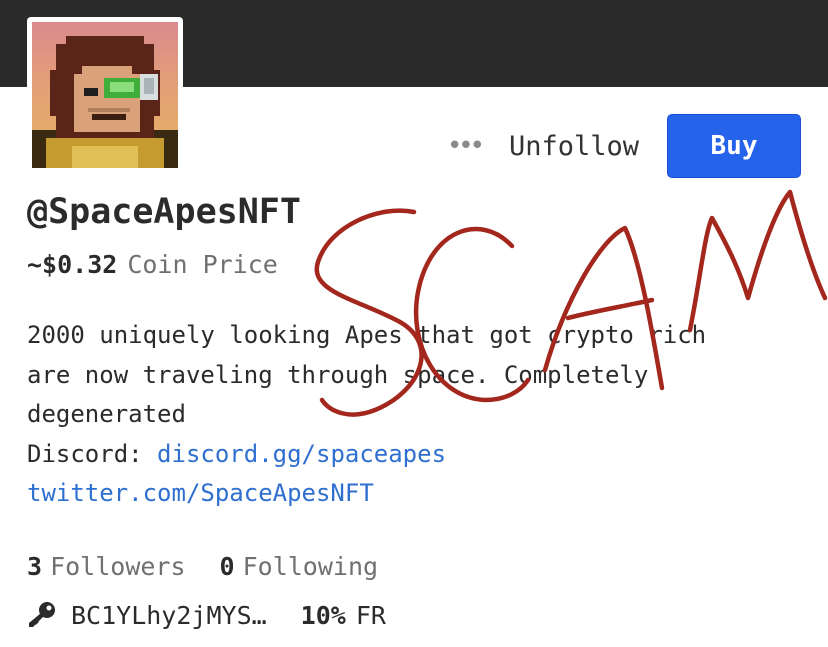 The width and height of the screenshot is (828, 647). Describe the element at coordinates (92, 453) in the screenshot. I see `discord-label: Discord:` at that location.